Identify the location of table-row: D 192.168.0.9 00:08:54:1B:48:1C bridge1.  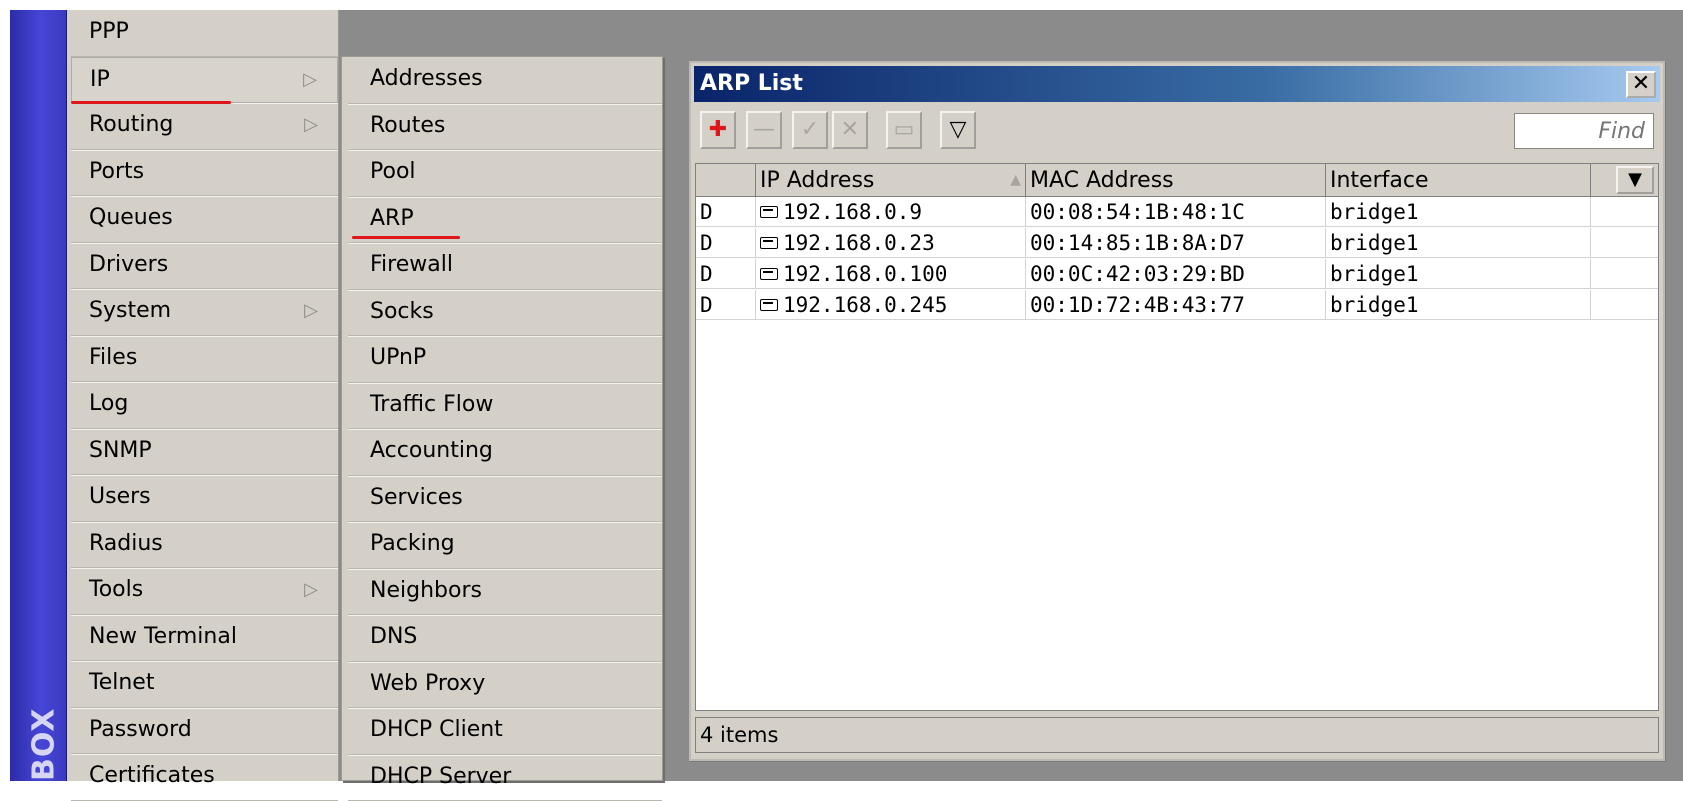
(1177, 212).